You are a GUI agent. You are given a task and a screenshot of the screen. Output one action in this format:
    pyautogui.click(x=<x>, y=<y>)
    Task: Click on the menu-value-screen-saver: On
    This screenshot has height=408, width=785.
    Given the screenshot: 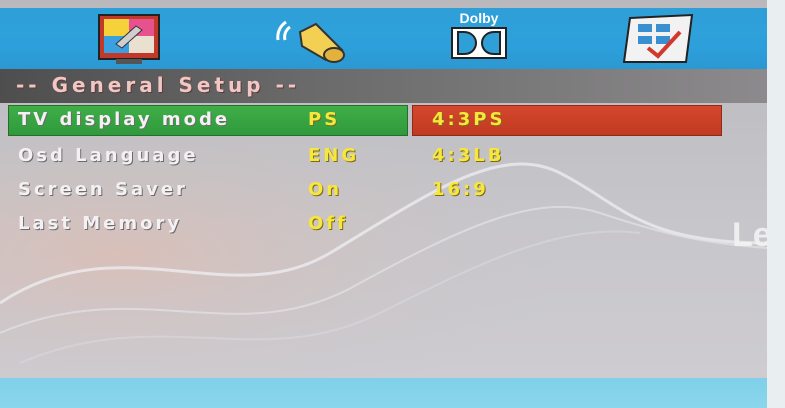 What is the action you would take?
    pyautogui.click(x=325, y=189)
    